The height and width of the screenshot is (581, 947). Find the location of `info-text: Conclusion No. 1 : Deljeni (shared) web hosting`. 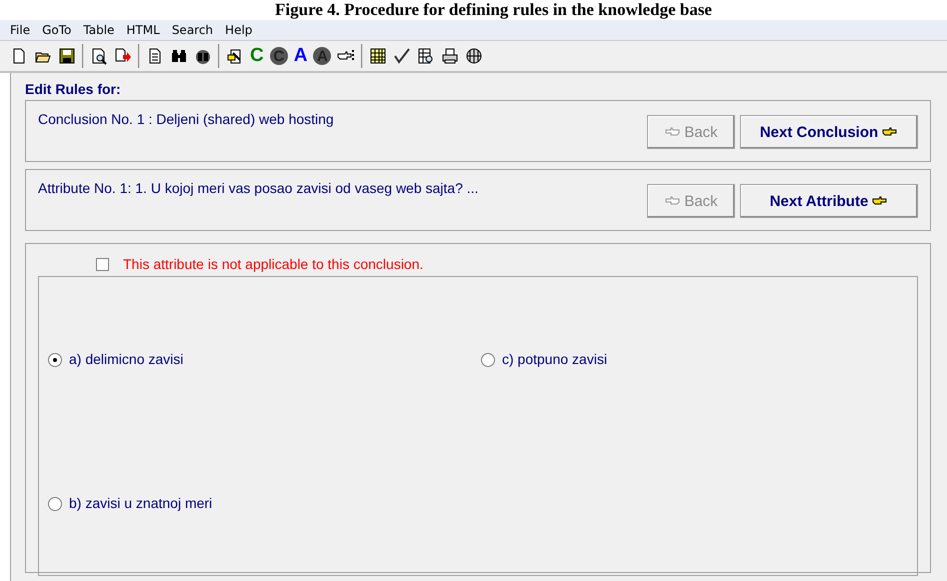

info-text: Conclusion No. 1 : Deljeni (shared) web hosting is located at coordinates (186, 120).